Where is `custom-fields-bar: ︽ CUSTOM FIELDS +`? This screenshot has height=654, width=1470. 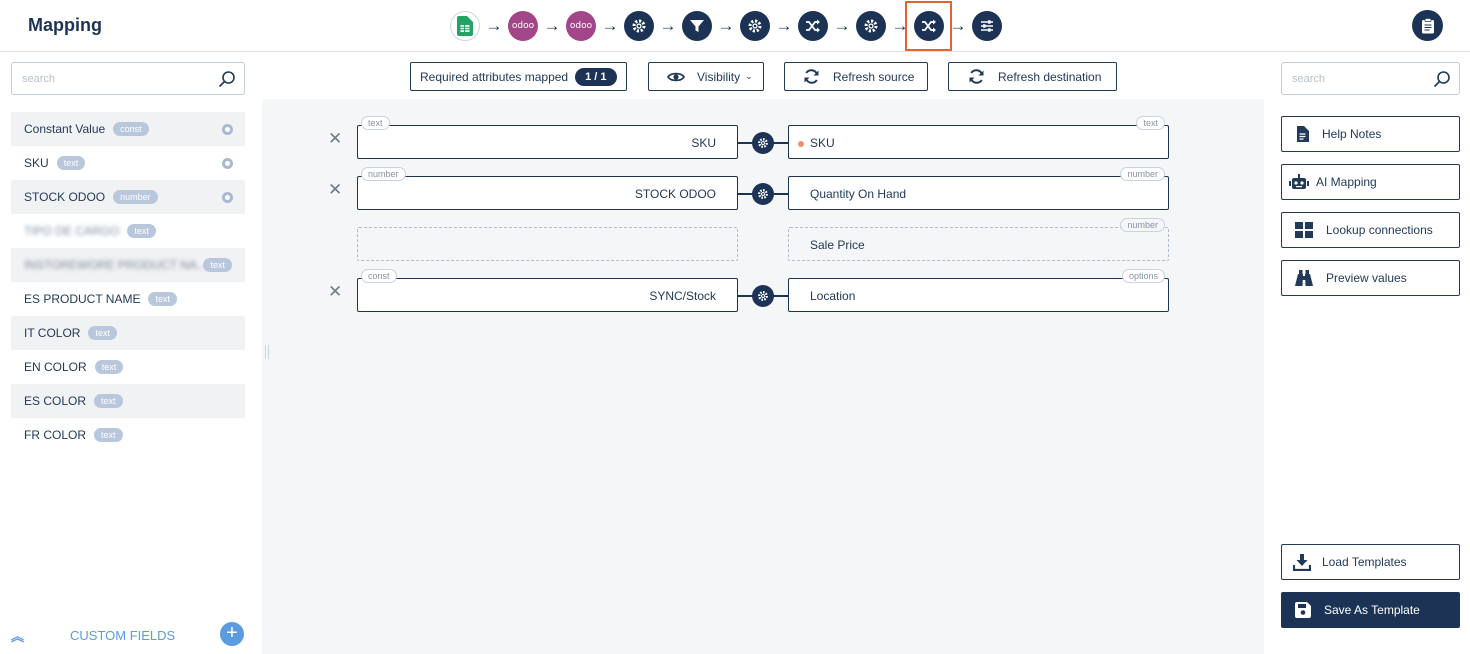 custom-fields-bar: ︽ CUSTOM FIELDS + is located at coordinates (131, 638).